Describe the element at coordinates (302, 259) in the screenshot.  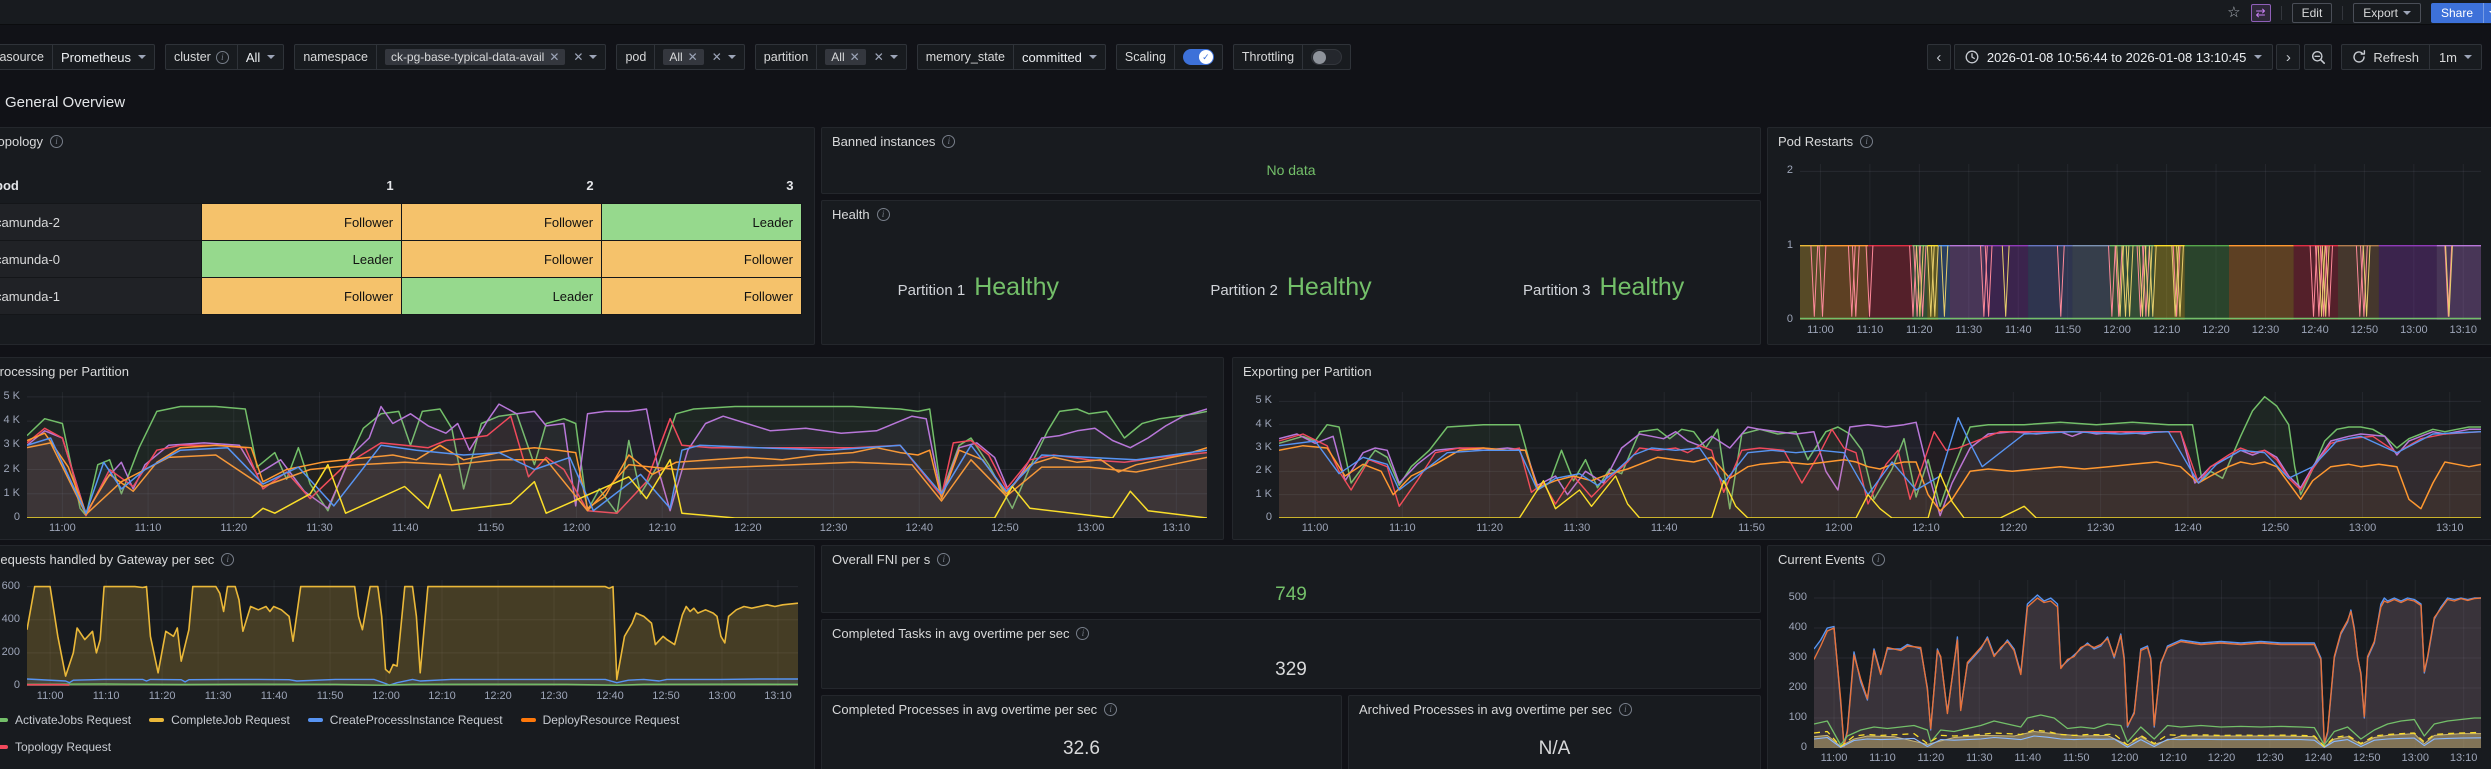
I see `role-cell: Leader` at that location.